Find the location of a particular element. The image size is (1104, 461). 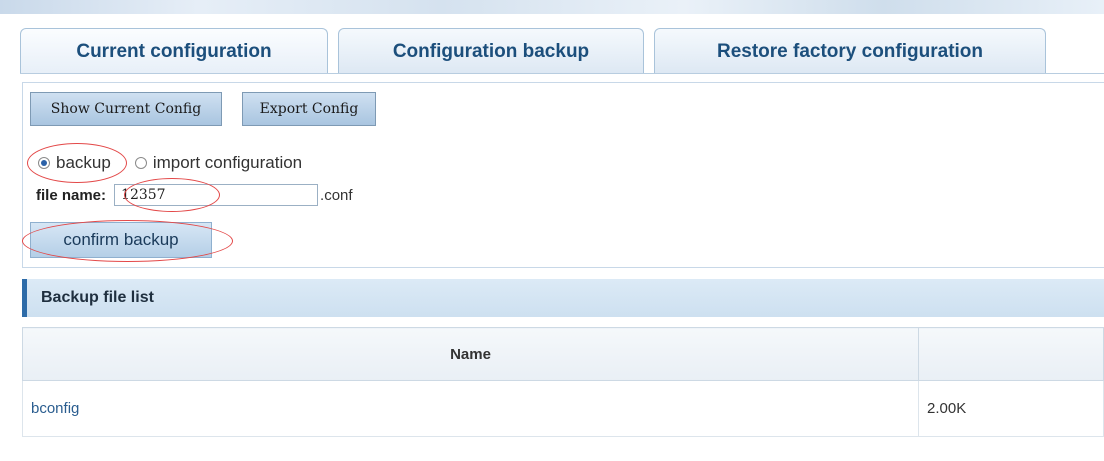

column-header-name: Name is located at coordinates (470, 354).